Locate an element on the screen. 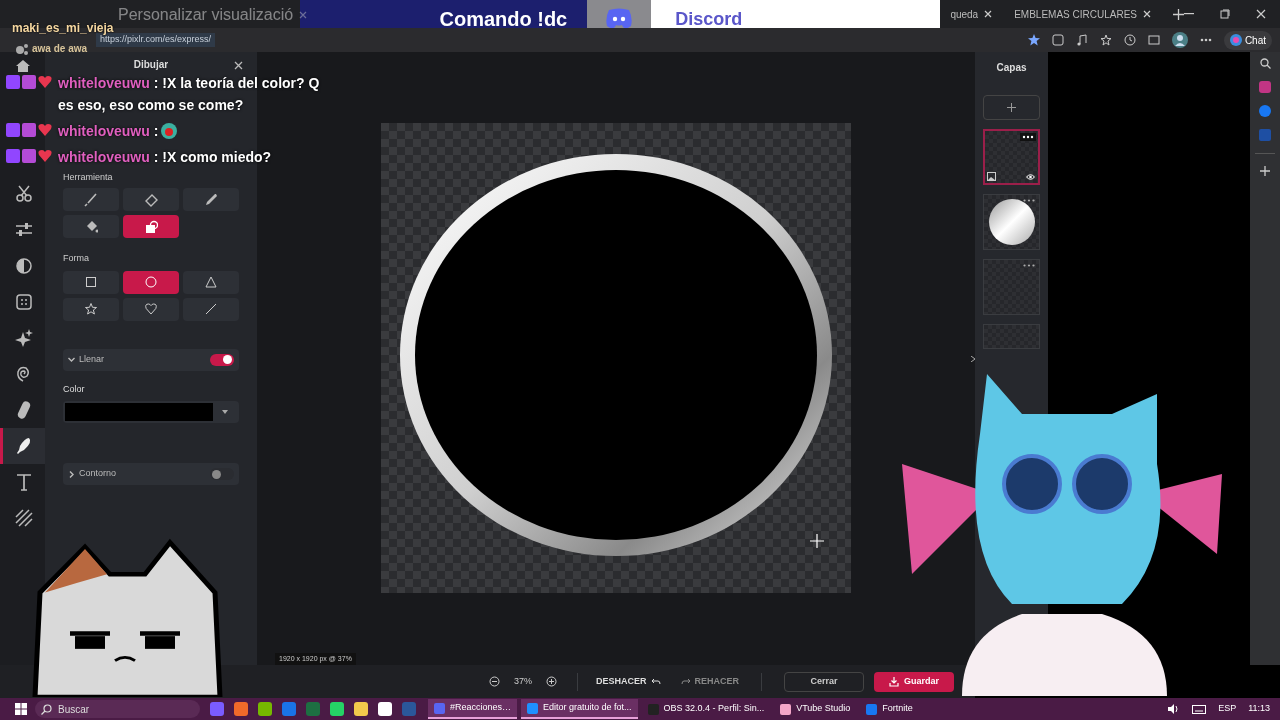 This screenshot has height=720, width=1280. favorites-icon is located at coordinates (1105, 40).